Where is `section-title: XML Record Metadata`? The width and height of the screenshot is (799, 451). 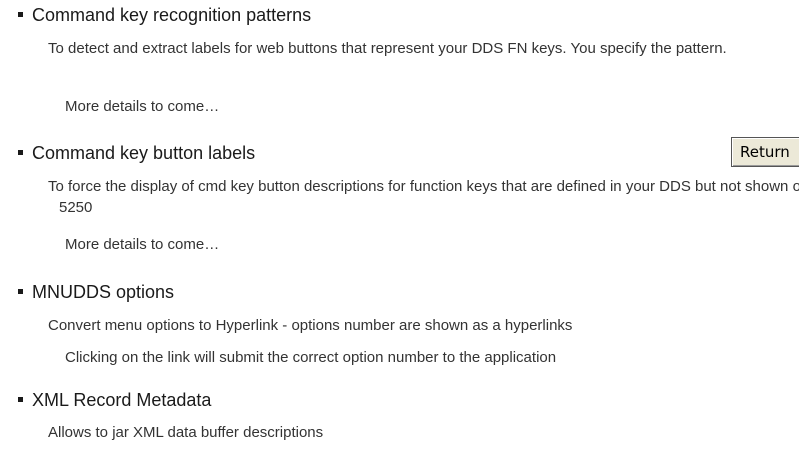 section-title: XML Record Metadata is located at coordinates (122, 400).